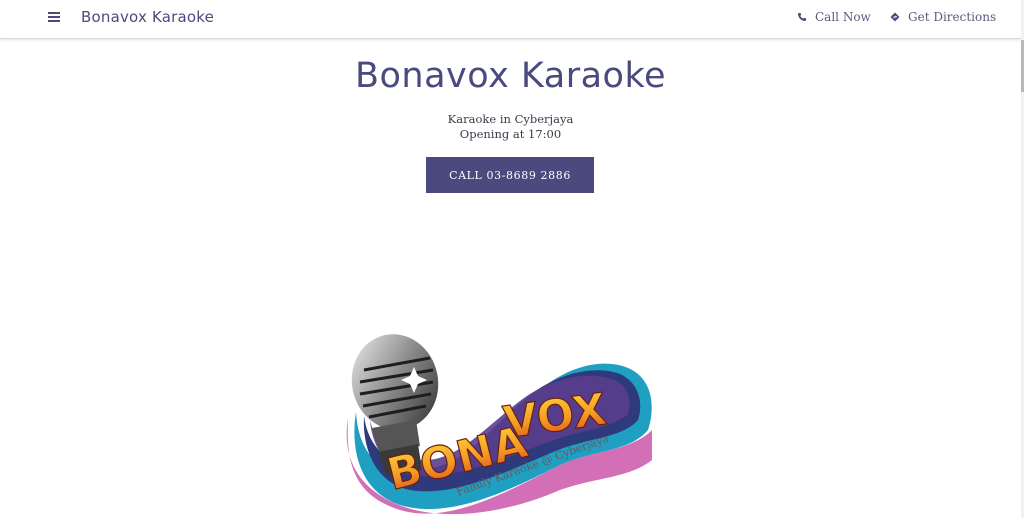  I want to click on business-category: Karaoke in Cyberjaya, so click(510, 119).